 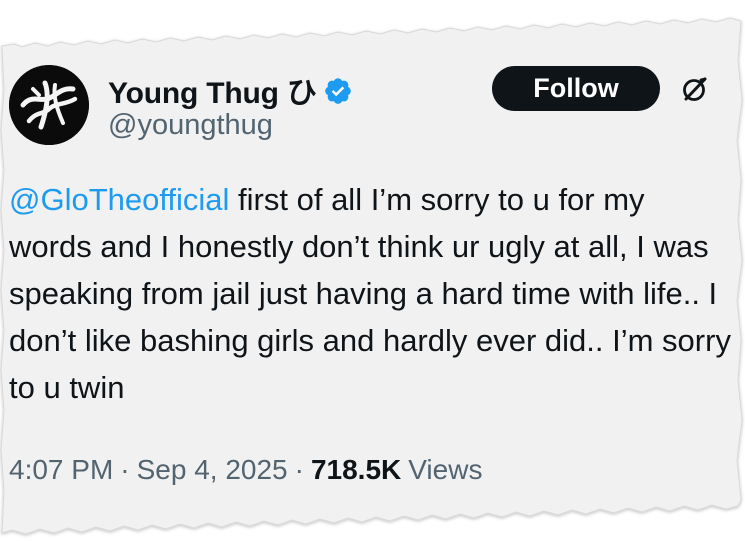 I want to click on tweet-meta: 4:07 PM · Sep 4, 2025 · 718.5K Views, so click(x=245, y=470).